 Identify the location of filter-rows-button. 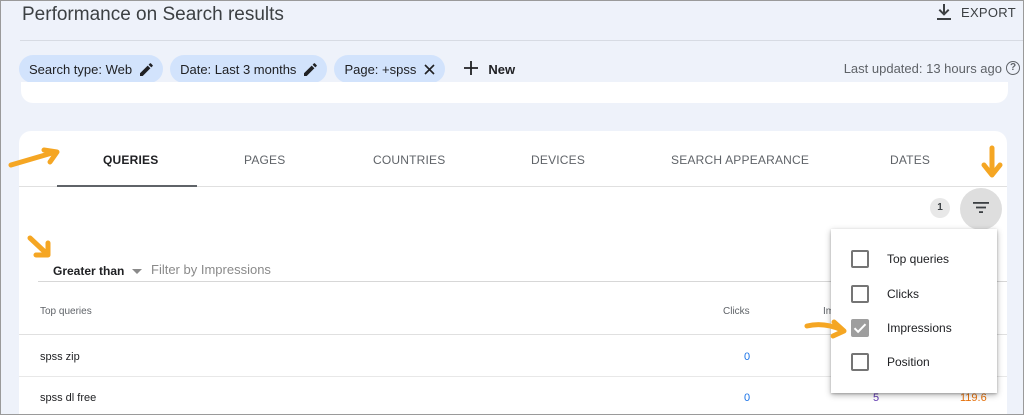
(981, 209).